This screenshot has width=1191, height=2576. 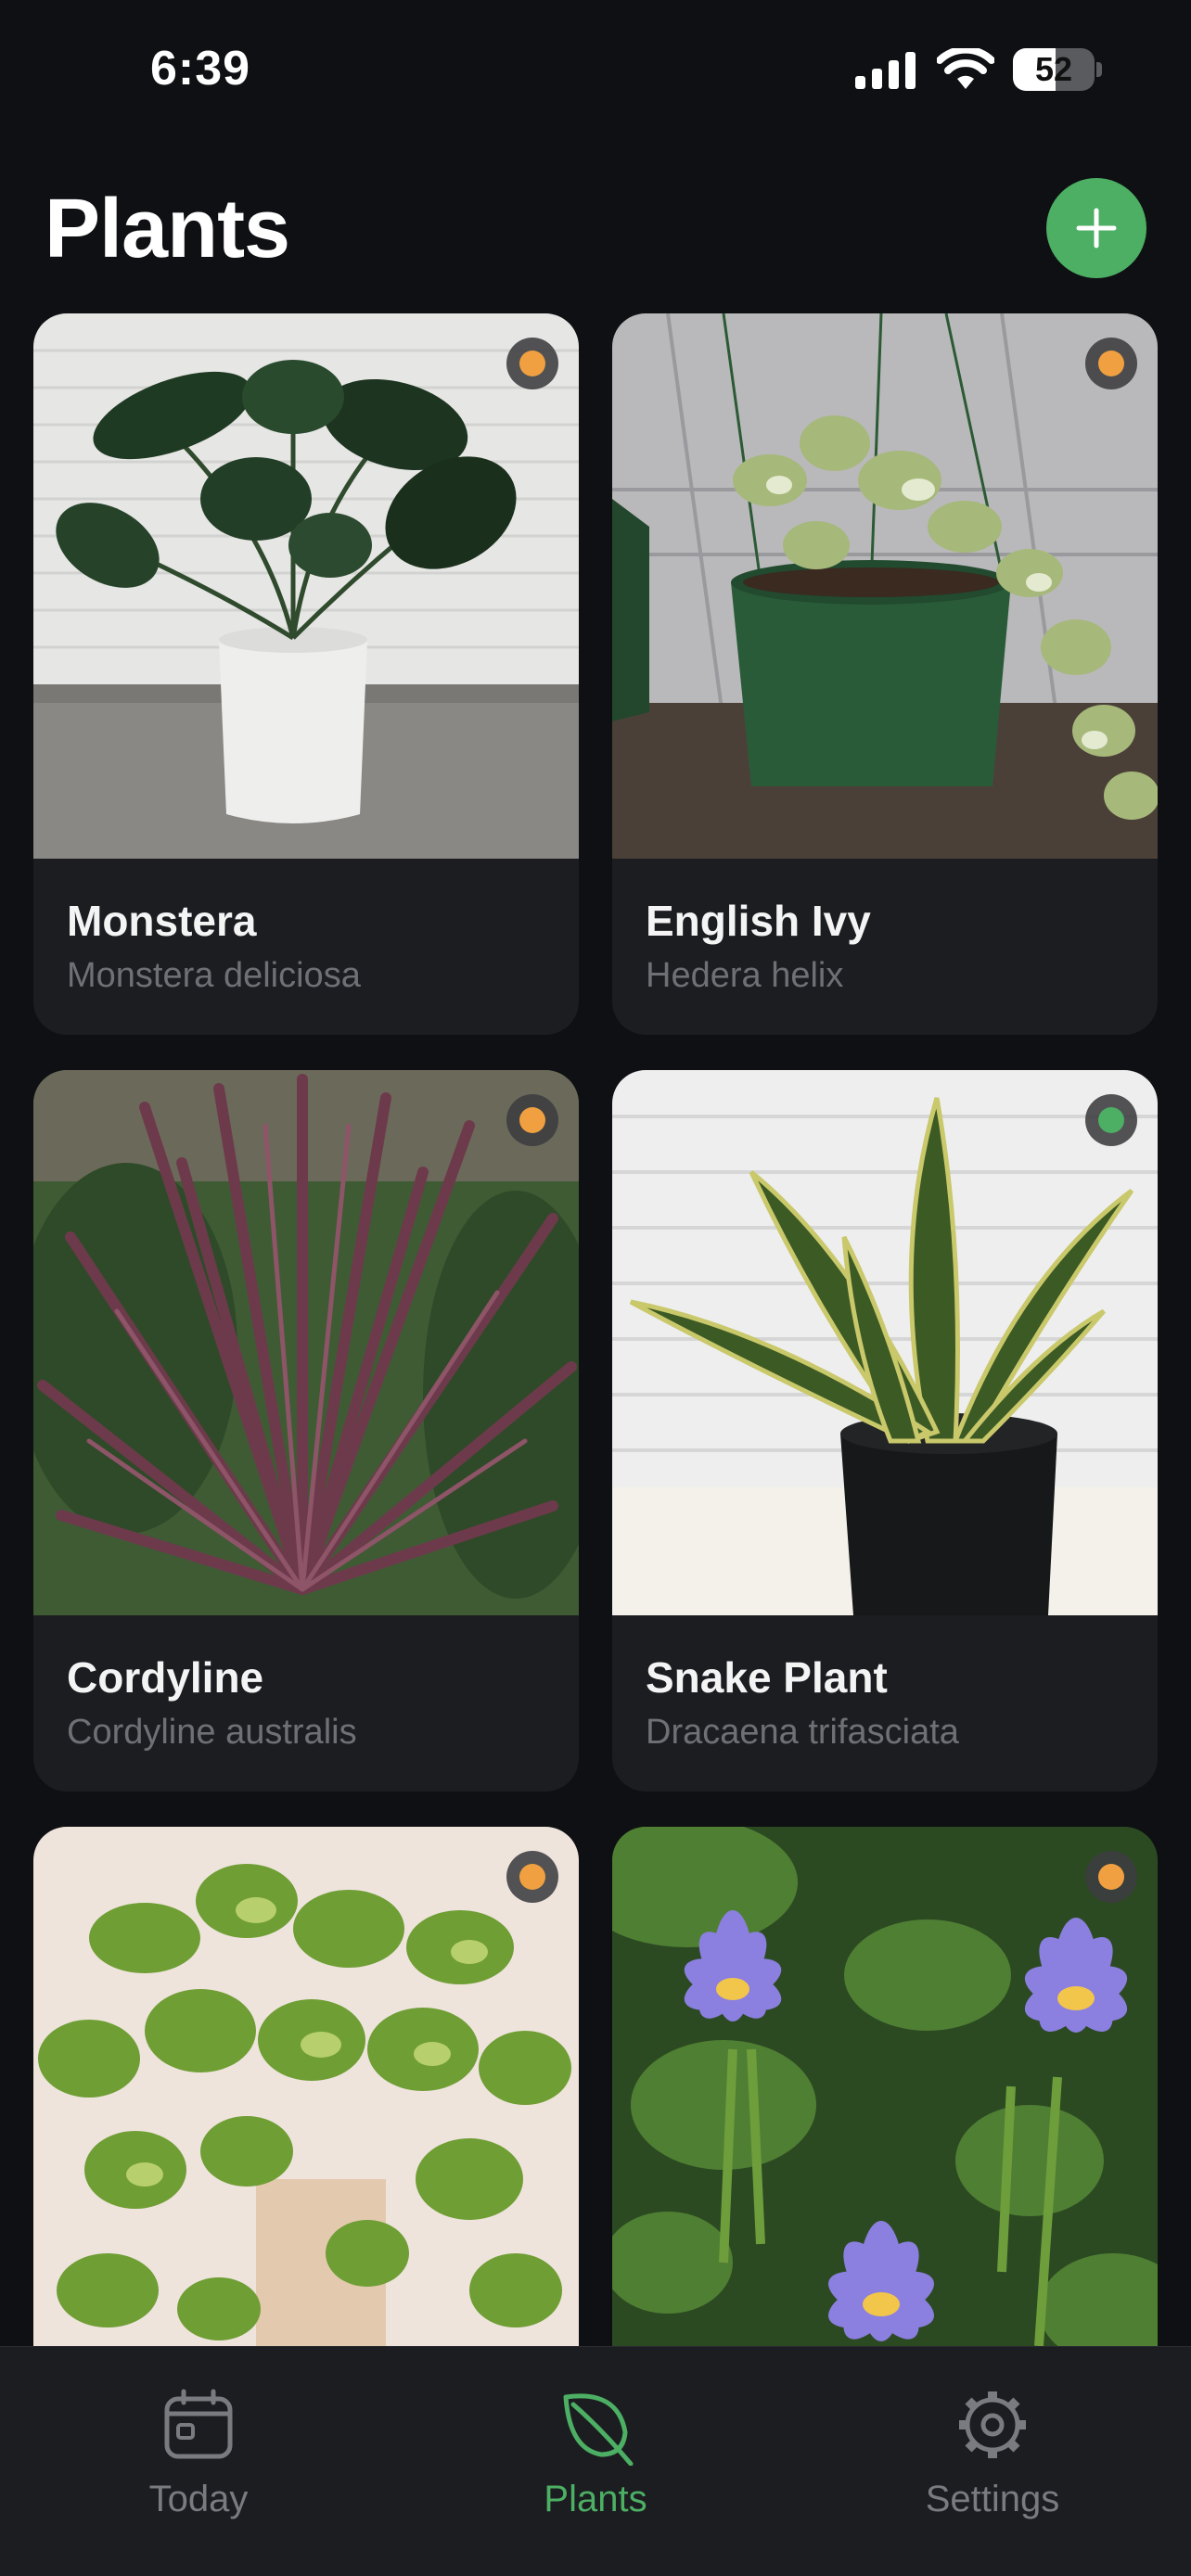 What do you see at coordinates (598, 2430) in the screenshot?
I see `leaf-icon` at bounding box center [598, 2430].